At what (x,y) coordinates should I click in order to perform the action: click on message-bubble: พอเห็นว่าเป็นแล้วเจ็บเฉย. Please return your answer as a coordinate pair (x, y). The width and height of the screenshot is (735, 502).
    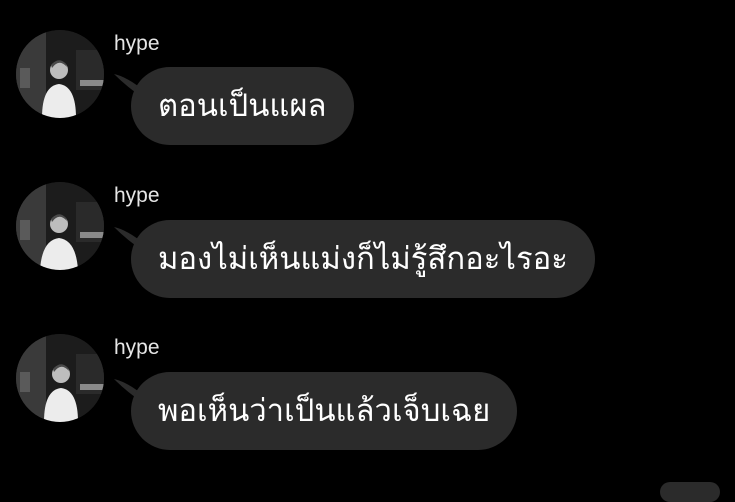
    Looking at the image, I should click on (324, 411).